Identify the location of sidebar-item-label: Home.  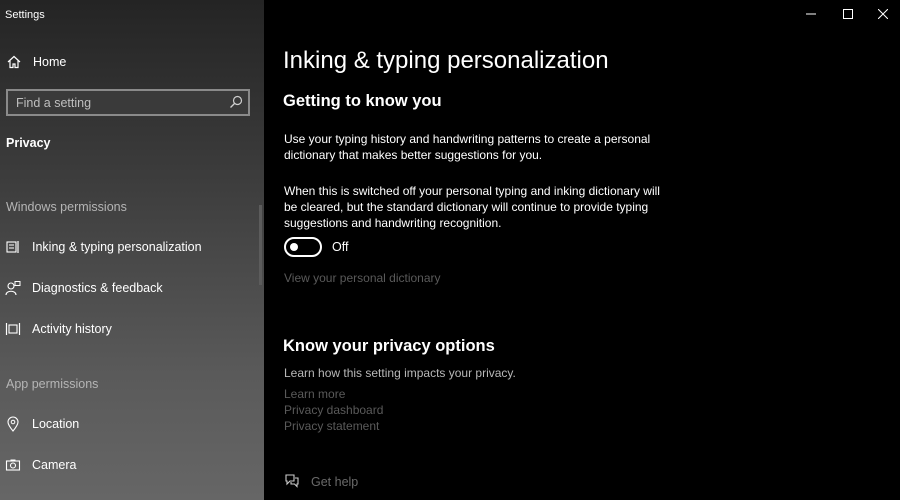
(50, 62).